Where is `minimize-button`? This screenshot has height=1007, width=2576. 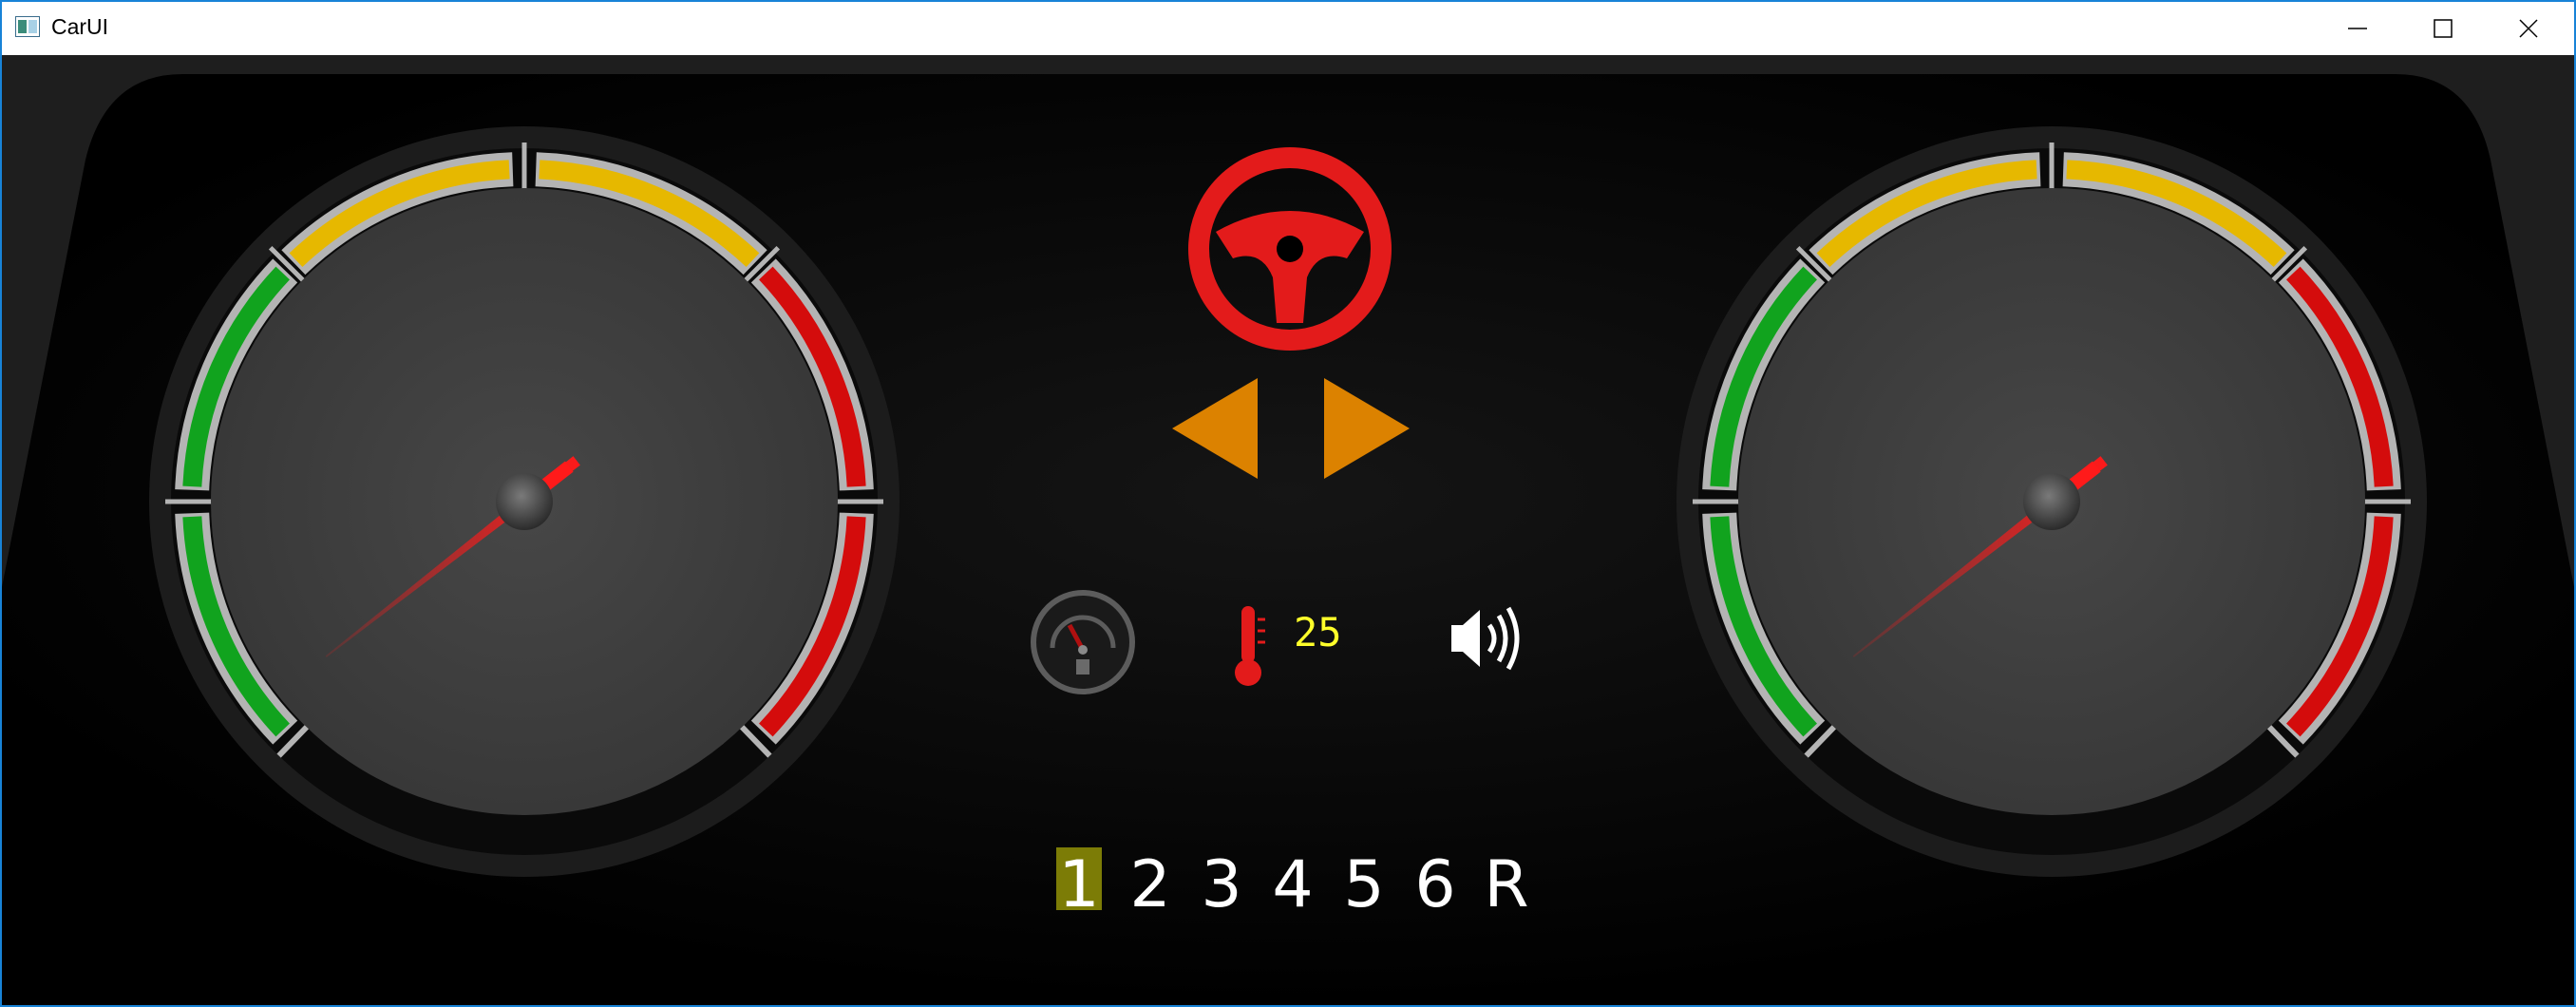 minimize-button is located at coordinates (2357, 28).